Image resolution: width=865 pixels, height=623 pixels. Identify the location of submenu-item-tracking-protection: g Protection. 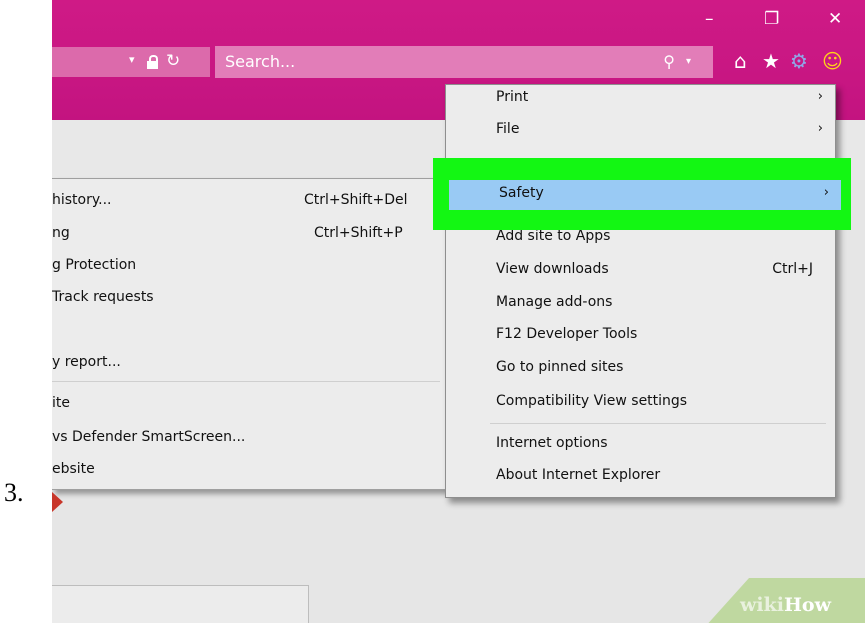
(94, 265).